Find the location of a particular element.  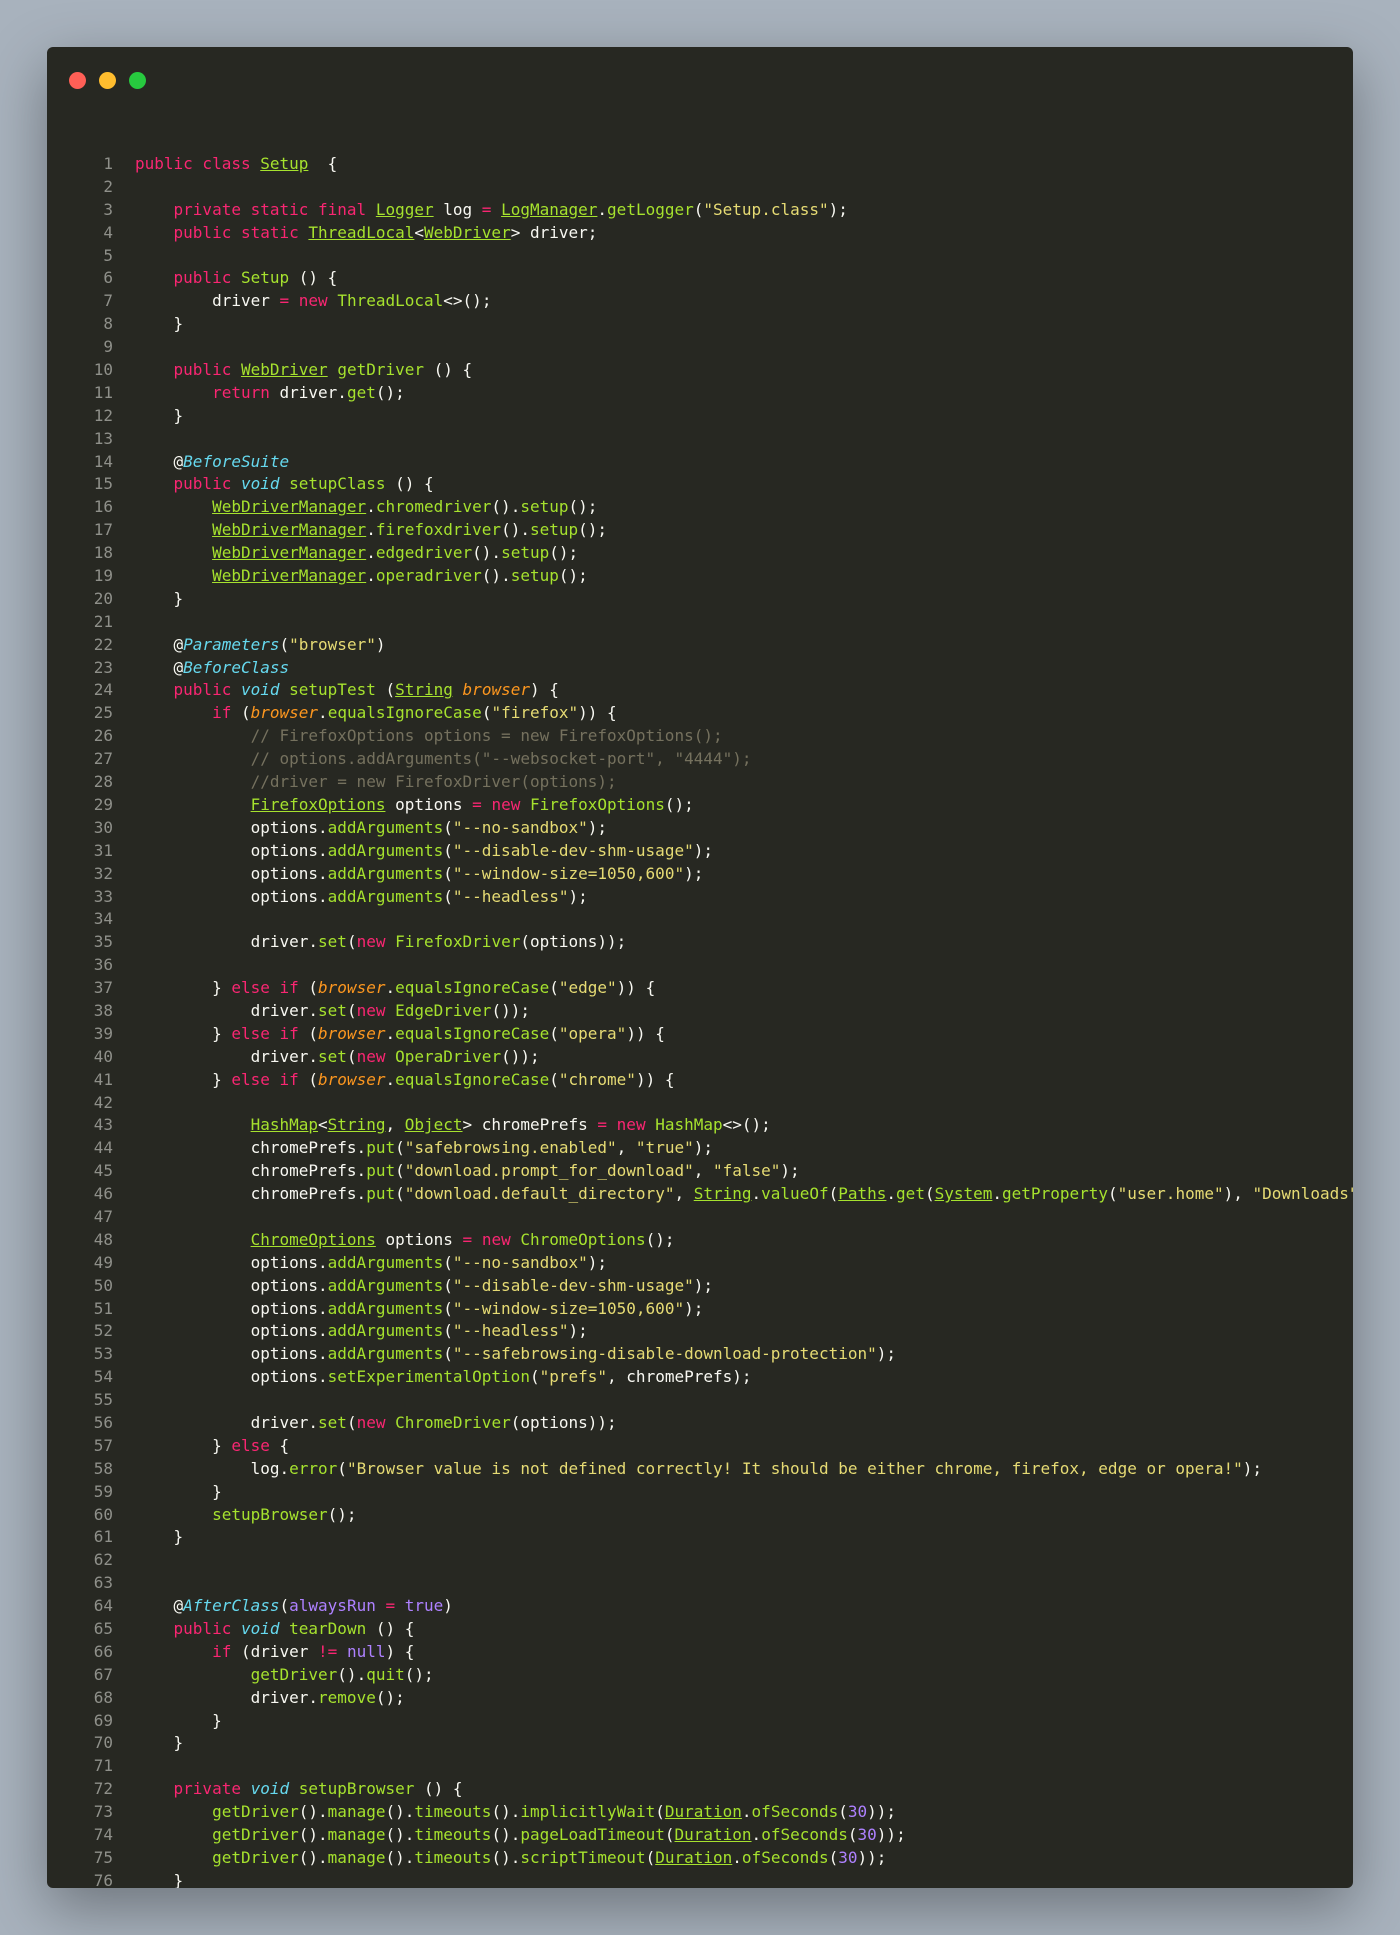

code-line: 65 public void tearDown () { is located at coordinates (700, 1629).